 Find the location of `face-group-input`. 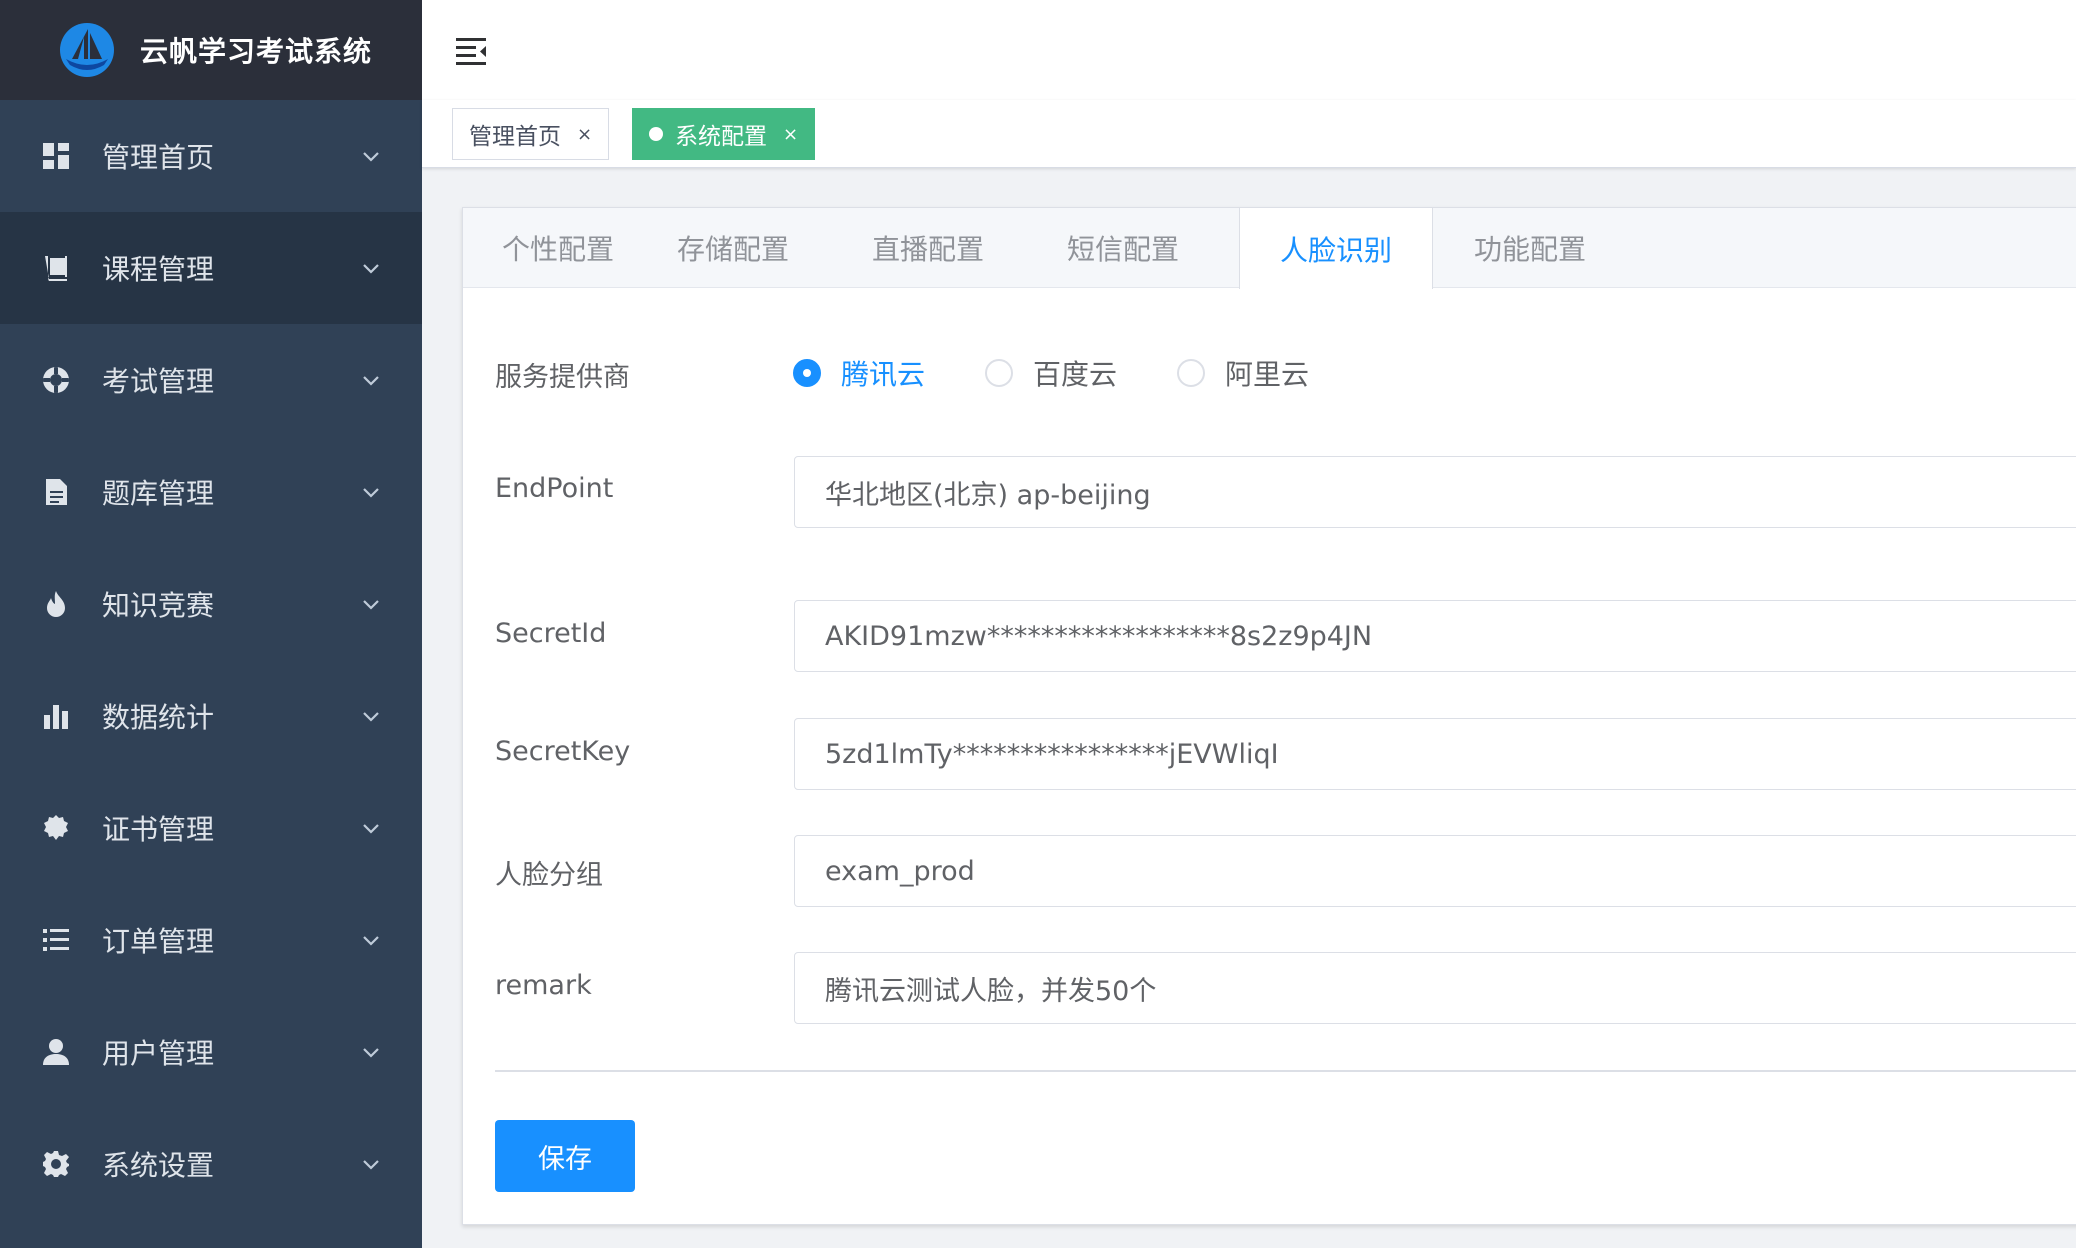

face-group-input is located at coordinates (1435, 871).